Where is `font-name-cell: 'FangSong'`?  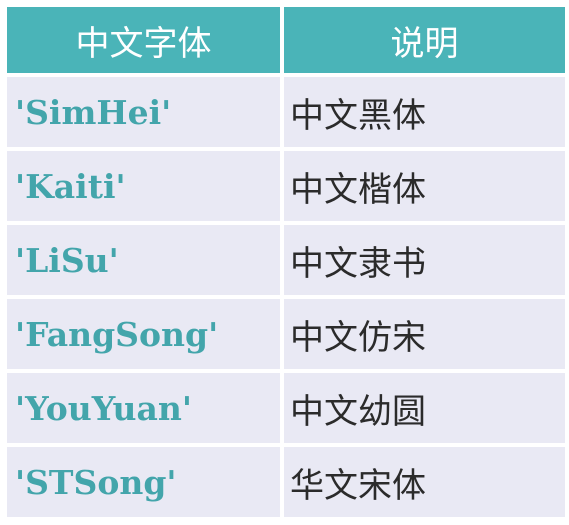 font-name-cell: 'FangSong' is located at coordinates (143, 334).